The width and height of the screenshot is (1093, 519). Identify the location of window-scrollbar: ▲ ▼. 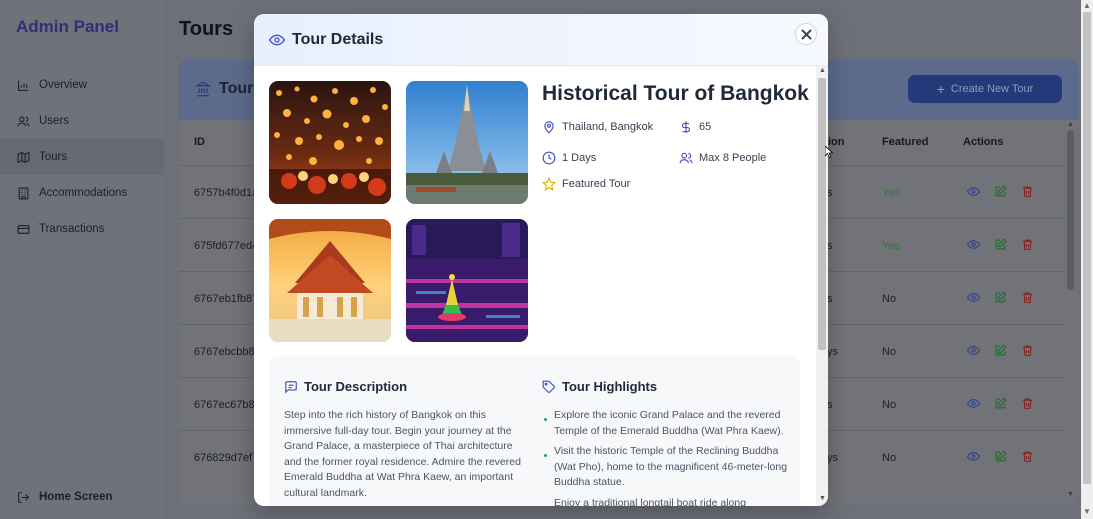
(1087, 259).